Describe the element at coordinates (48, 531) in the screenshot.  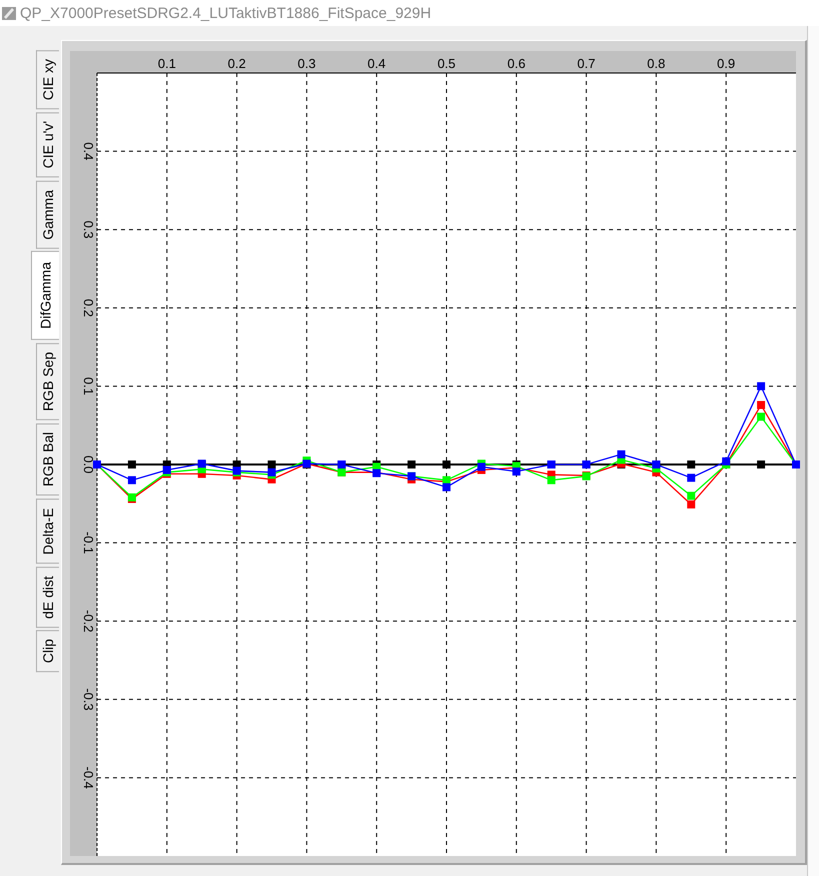
I see `tab: Delta-E` at that location.